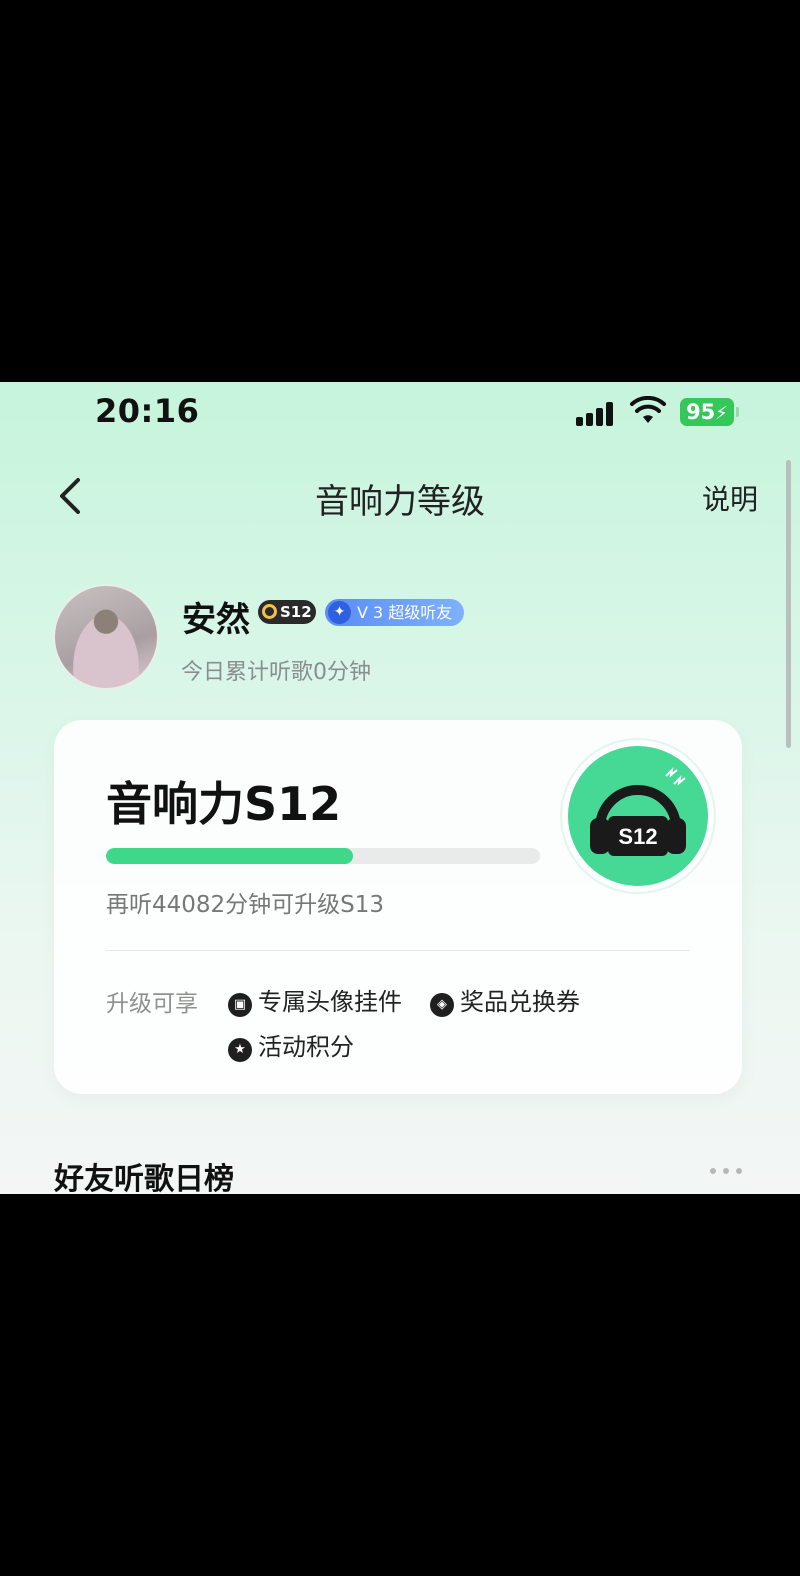 This screenshot has width=800, height=1576. I want to click on coupon-icon: ◈, so click(442, 1005).